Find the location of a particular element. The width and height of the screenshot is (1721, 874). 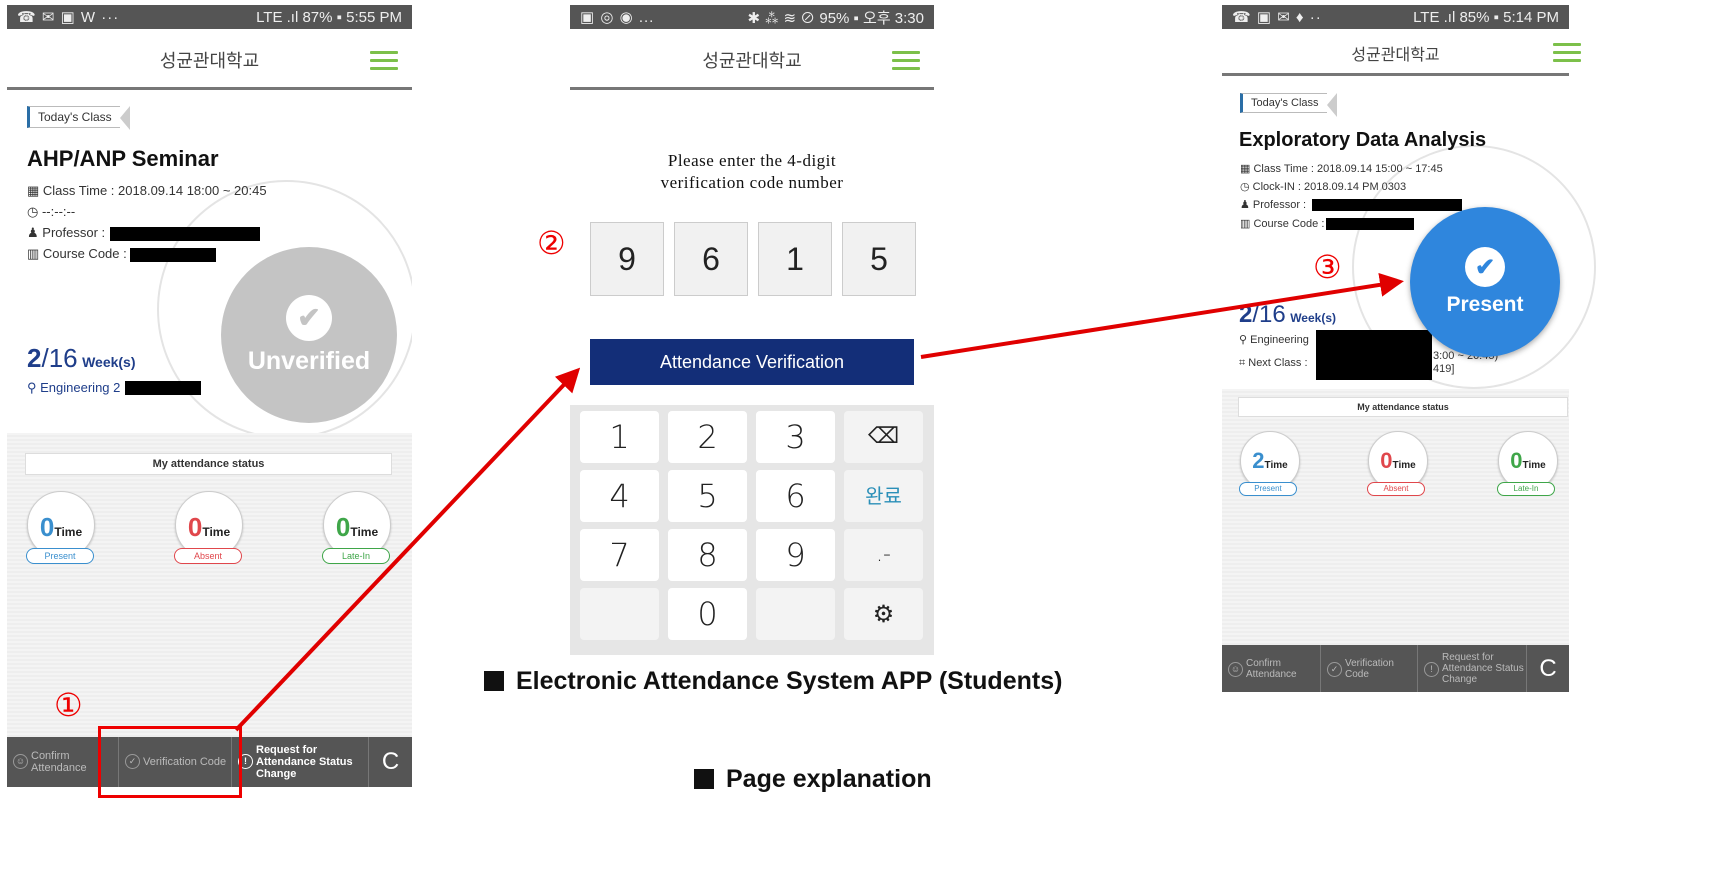

app-header: 성균관대학교 is located at coordinates (209, 59).